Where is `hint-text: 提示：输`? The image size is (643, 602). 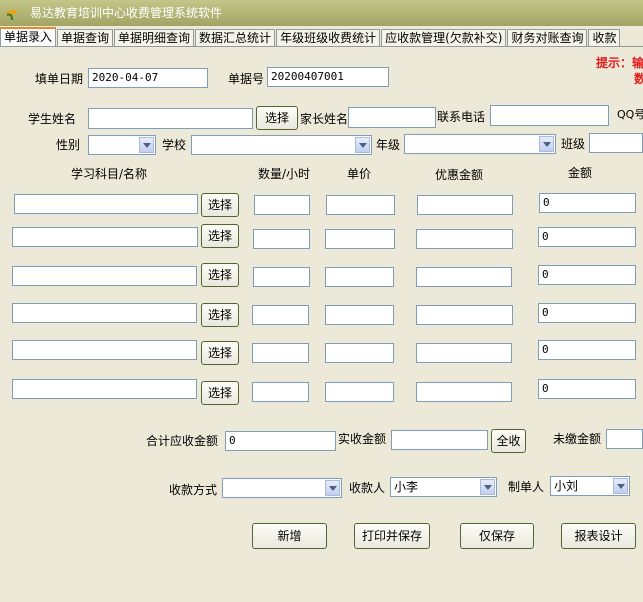 hint-text: 提示：输 is located at coordinates (619, 63).